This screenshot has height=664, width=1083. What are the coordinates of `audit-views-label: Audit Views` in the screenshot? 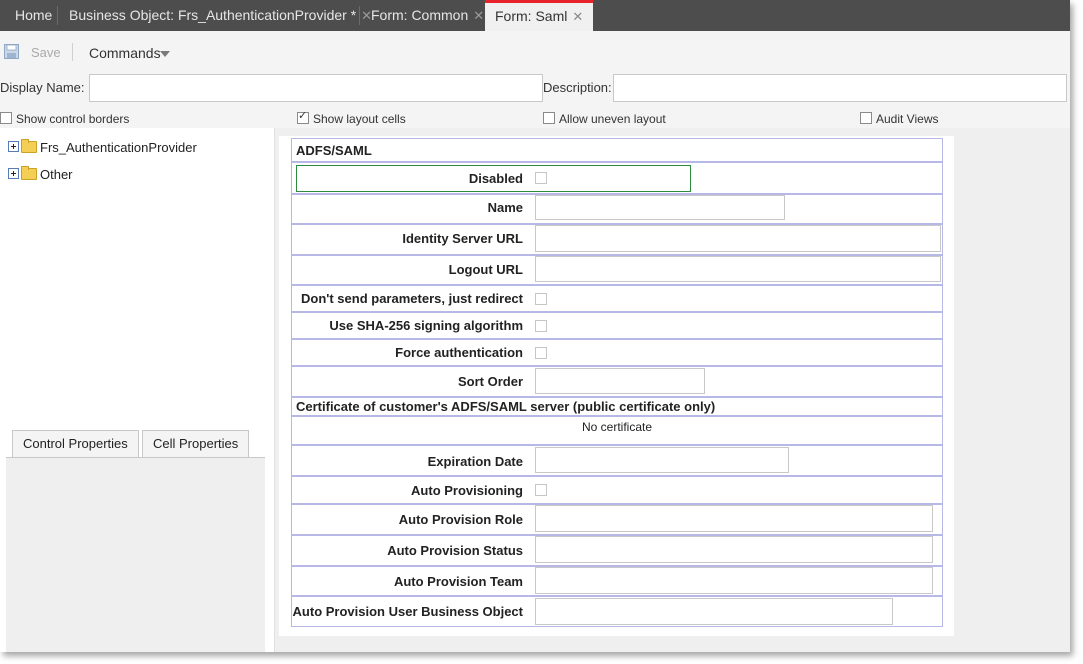 It's located at (907, 119).